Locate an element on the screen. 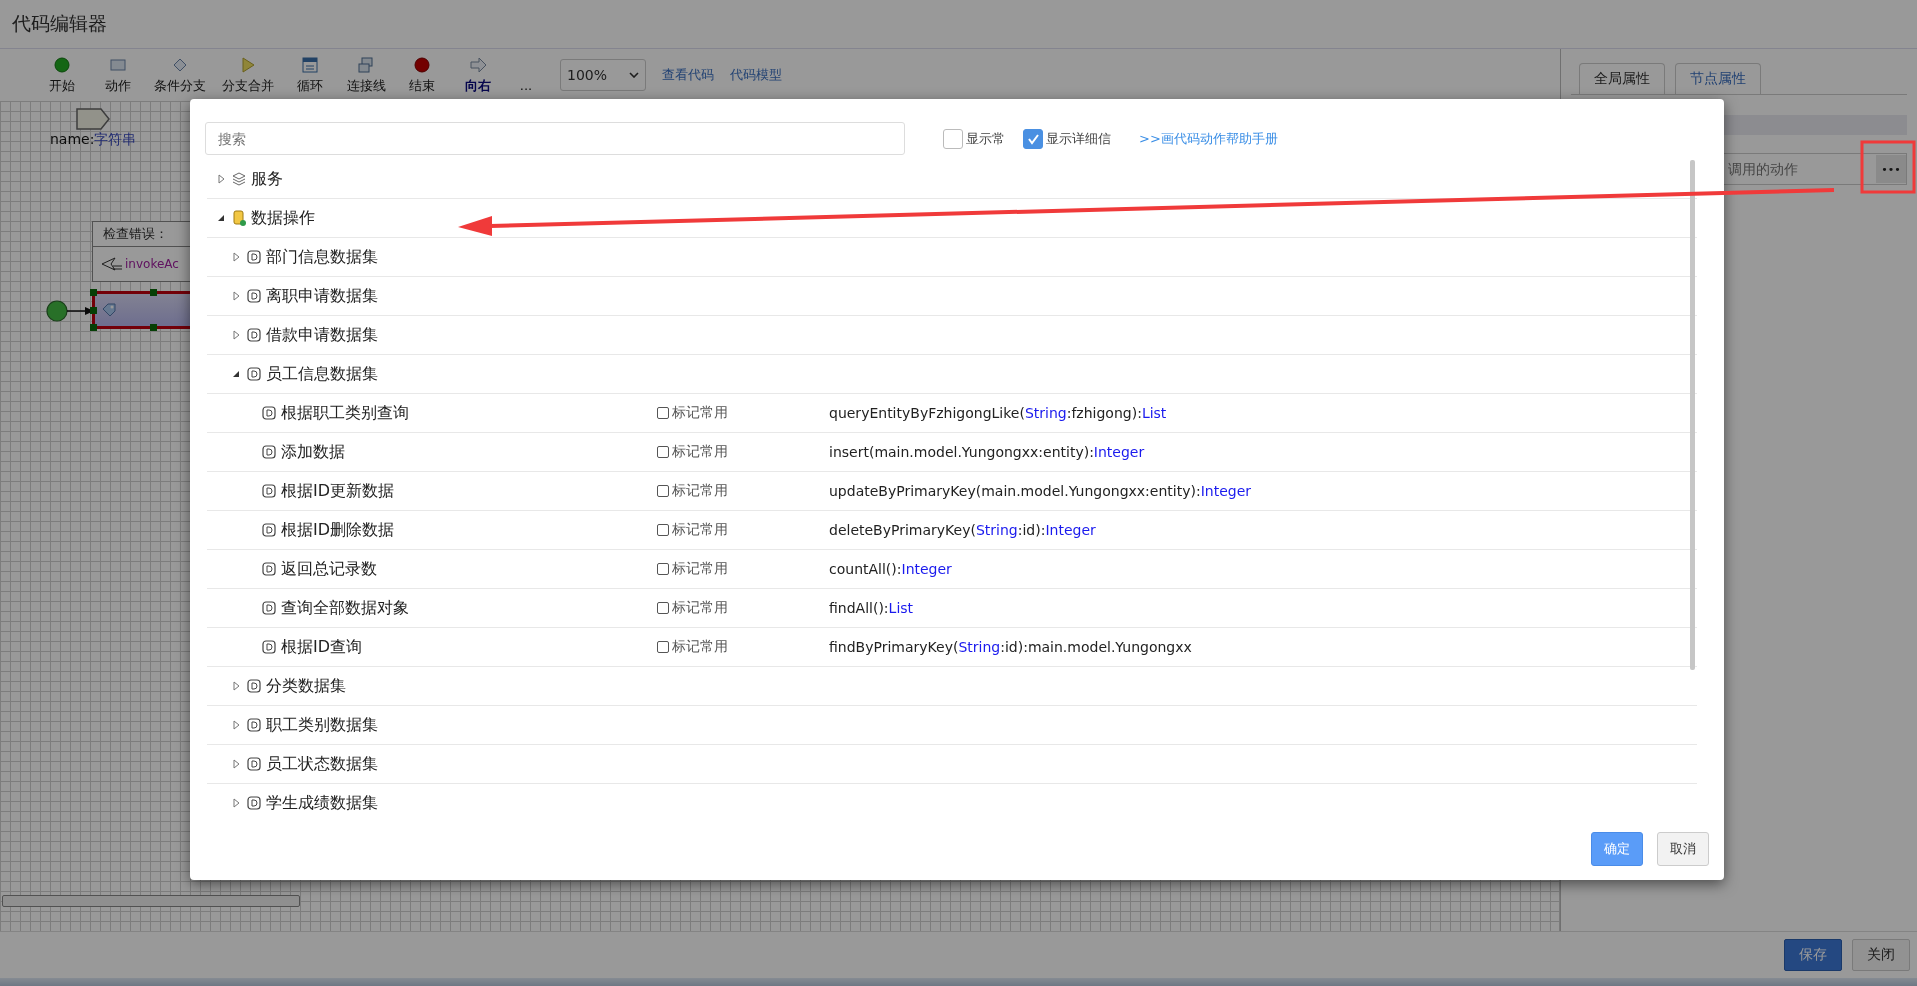 The height and width of the screenshot is (986, 1917). method-signature: queryEntityByFzhigongLike(String:fzhigong):List is located at coordinates (998, 413).